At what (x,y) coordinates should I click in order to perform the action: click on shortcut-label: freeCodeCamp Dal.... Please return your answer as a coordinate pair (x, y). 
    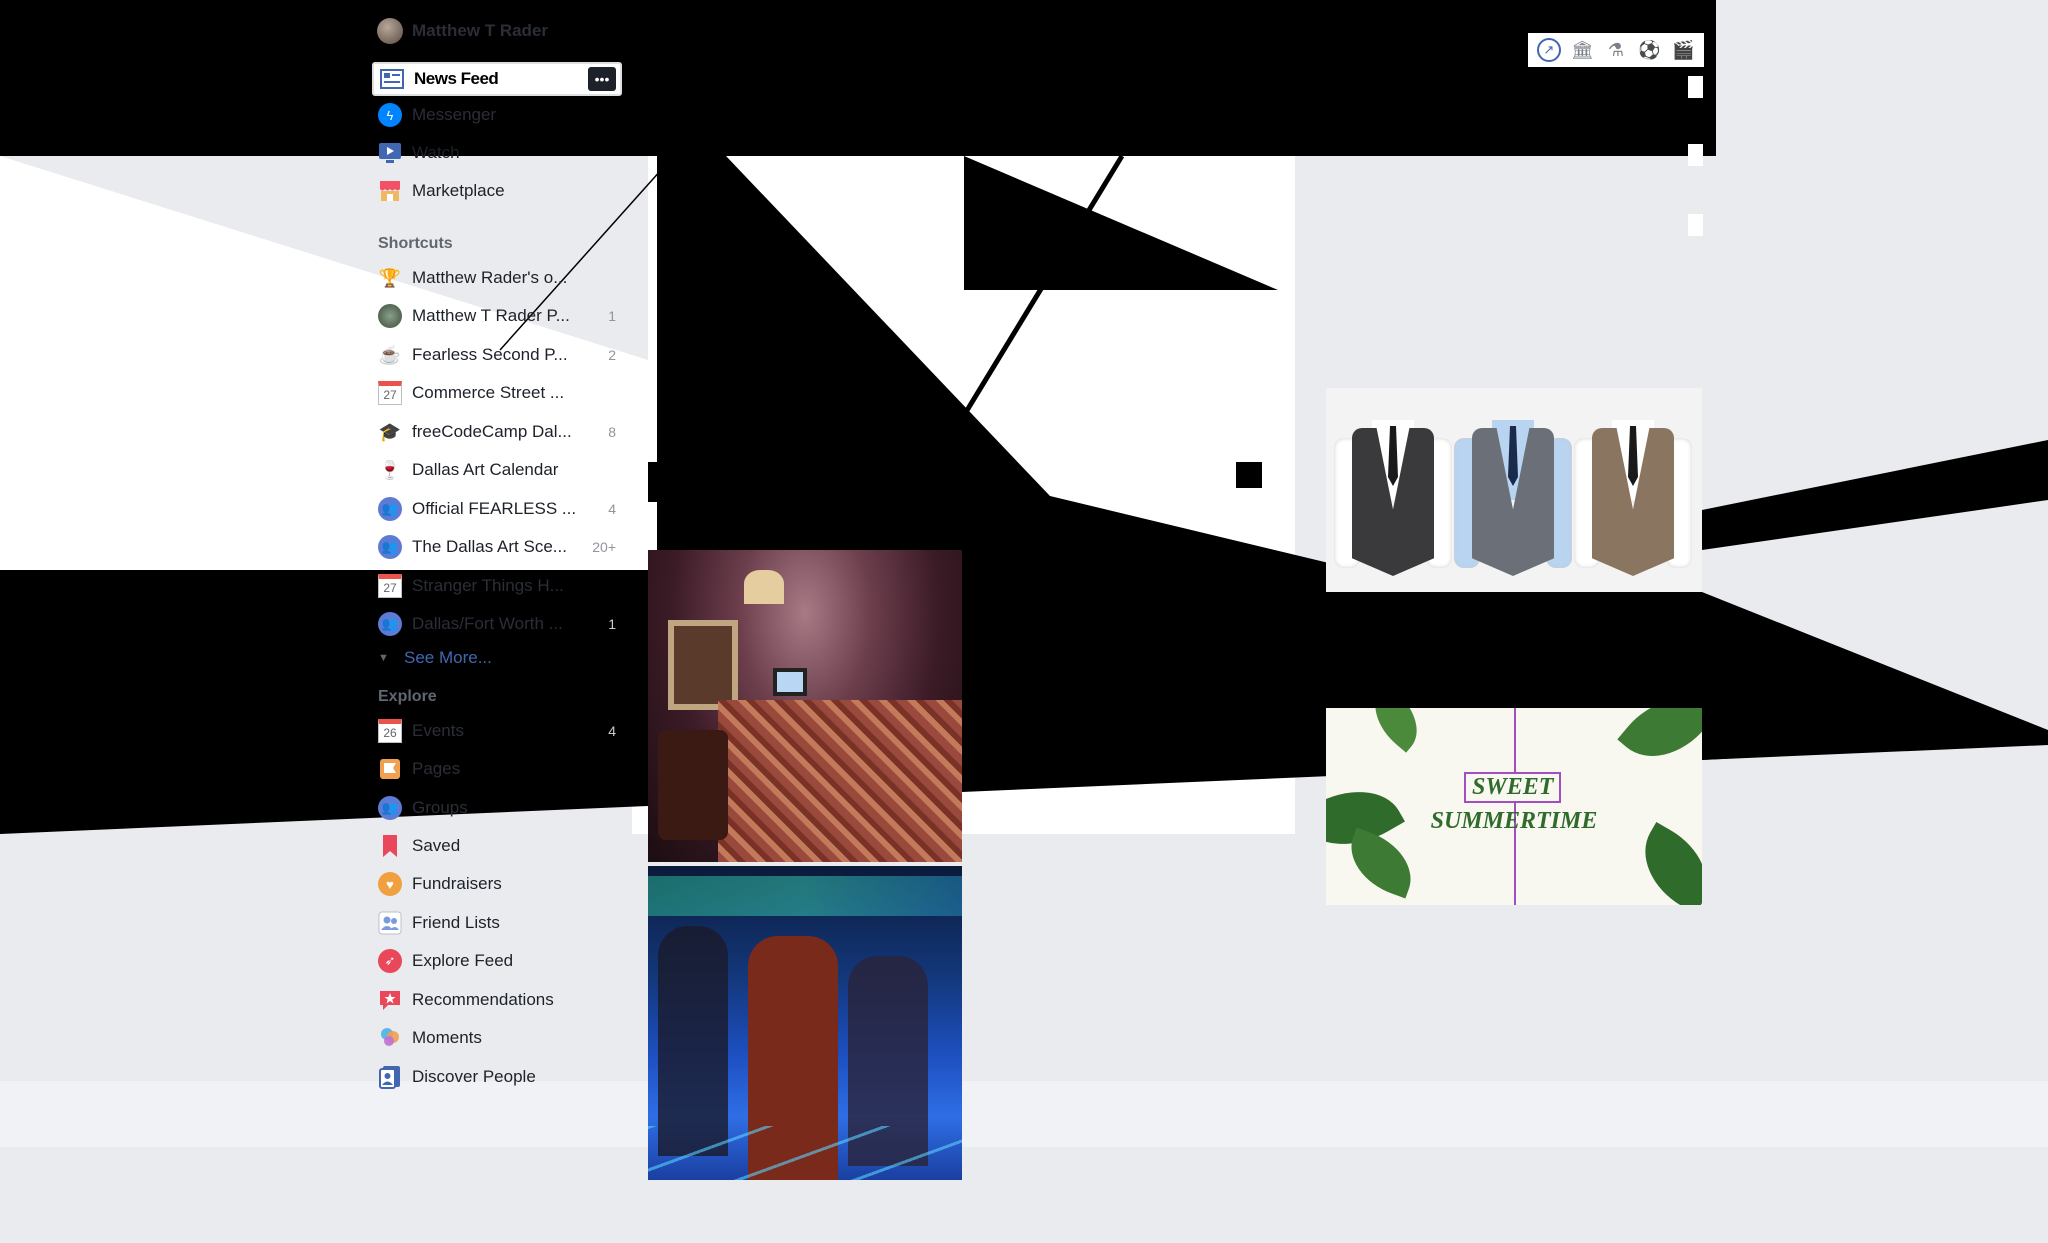
    Looking at the image, I should click on (492, 431).